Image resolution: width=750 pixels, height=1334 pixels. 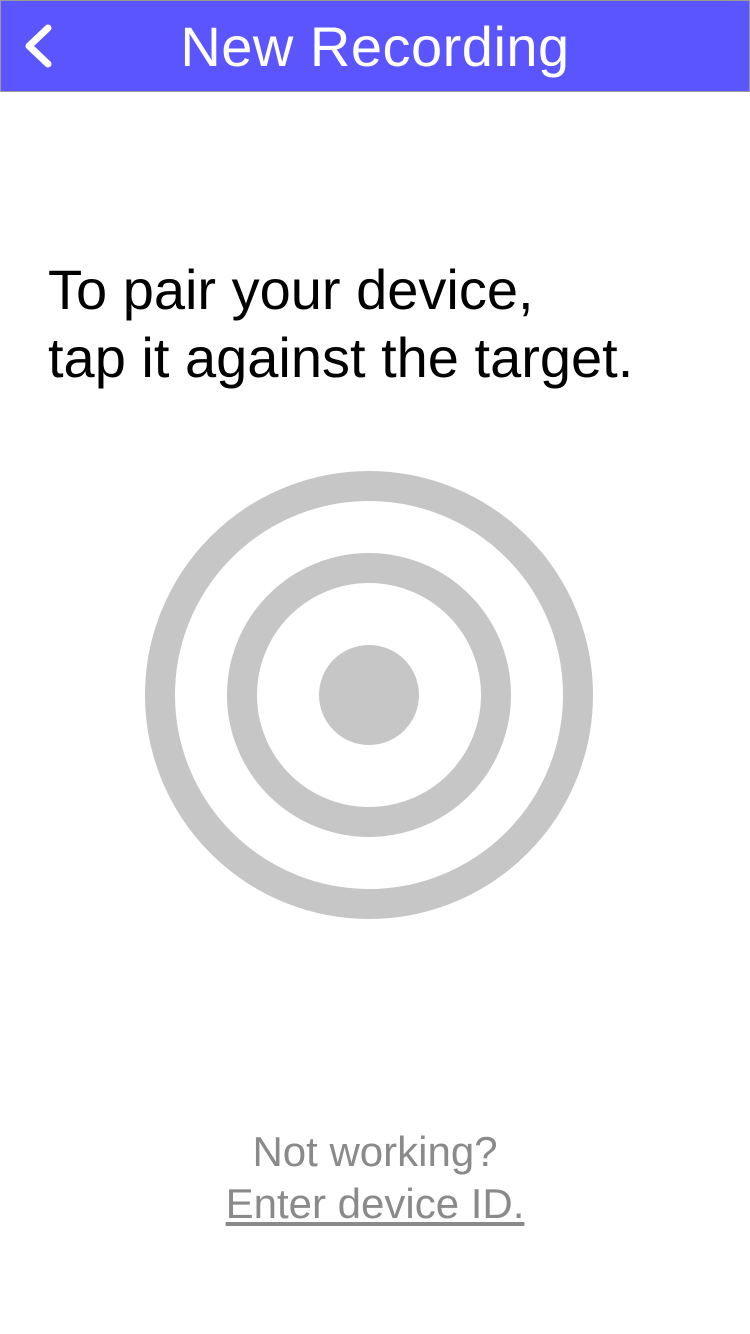 I want to click on page-title: New Recording, so click(x=375, y=46).